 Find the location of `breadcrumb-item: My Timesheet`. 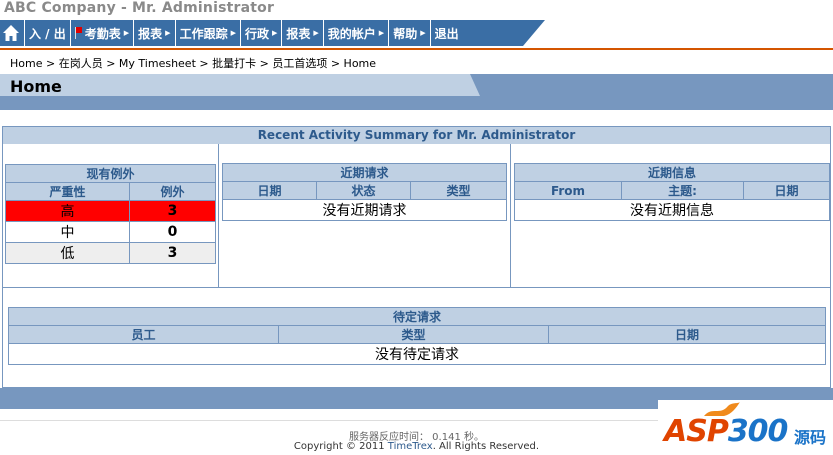

breadcrumb-item: My Timesheet is located at coordinates (157, 63).